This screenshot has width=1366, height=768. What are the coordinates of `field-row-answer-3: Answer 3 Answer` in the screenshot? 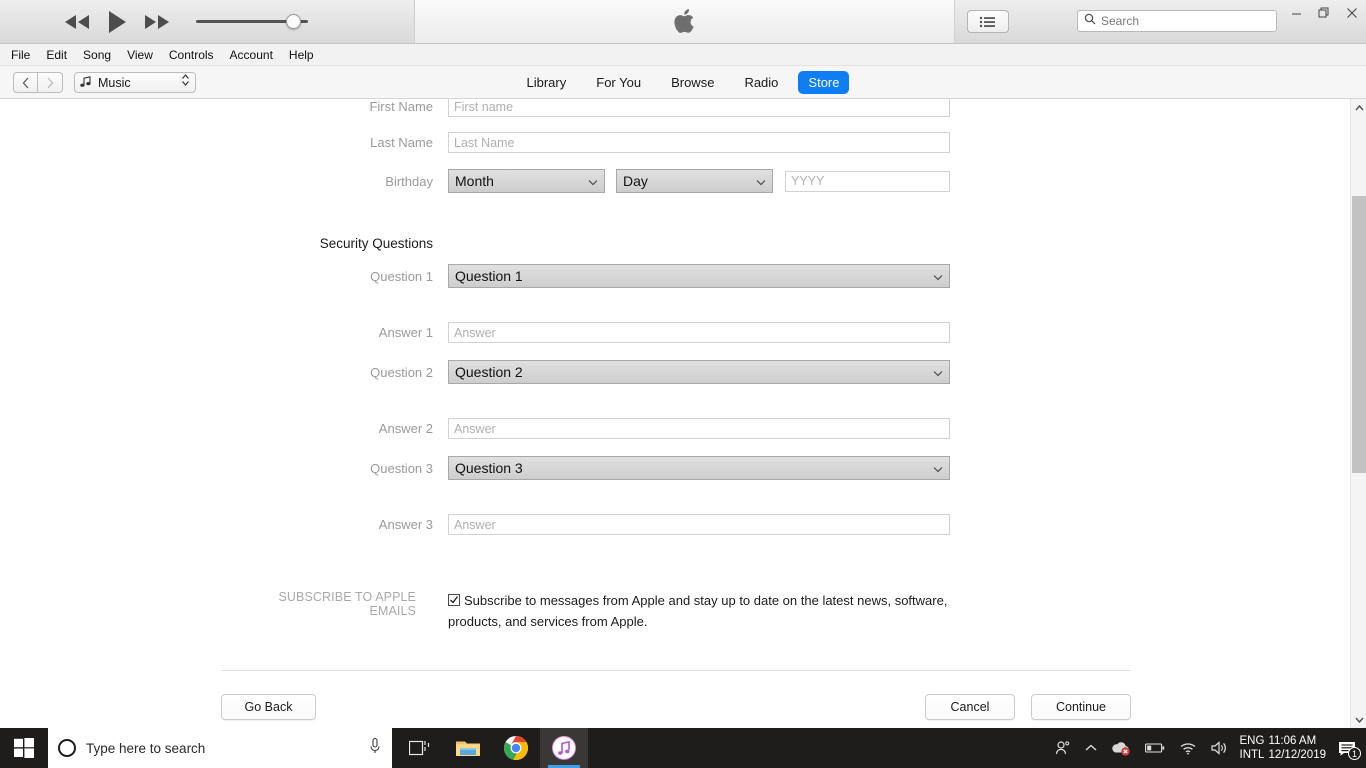 It's located at (599, 524).